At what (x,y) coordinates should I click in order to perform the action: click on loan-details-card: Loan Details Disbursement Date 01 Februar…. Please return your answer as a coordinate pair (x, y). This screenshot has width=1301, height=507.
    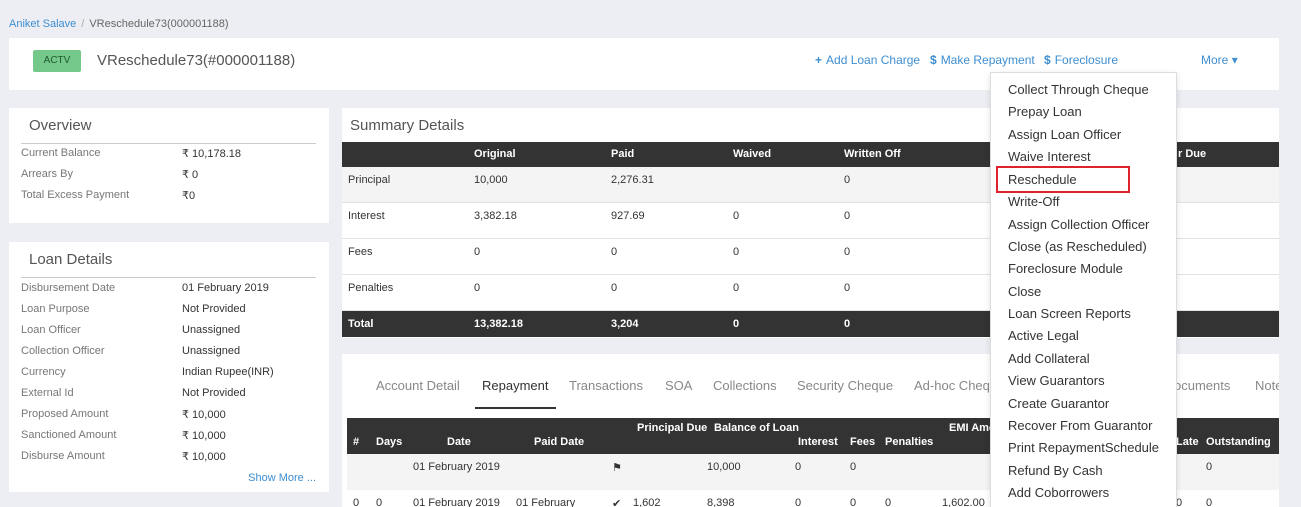
    Looking at the image, I should click on (169, 367).